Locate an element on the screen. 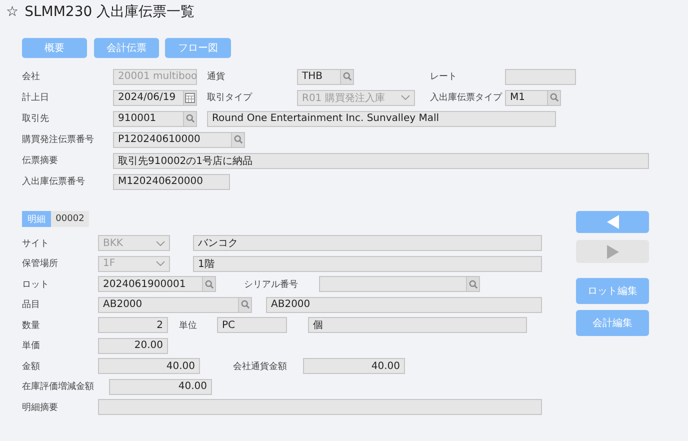 This screenshot has height=441, width=688. lookup-field: P120240610000 is located at coordinates (172, 140).